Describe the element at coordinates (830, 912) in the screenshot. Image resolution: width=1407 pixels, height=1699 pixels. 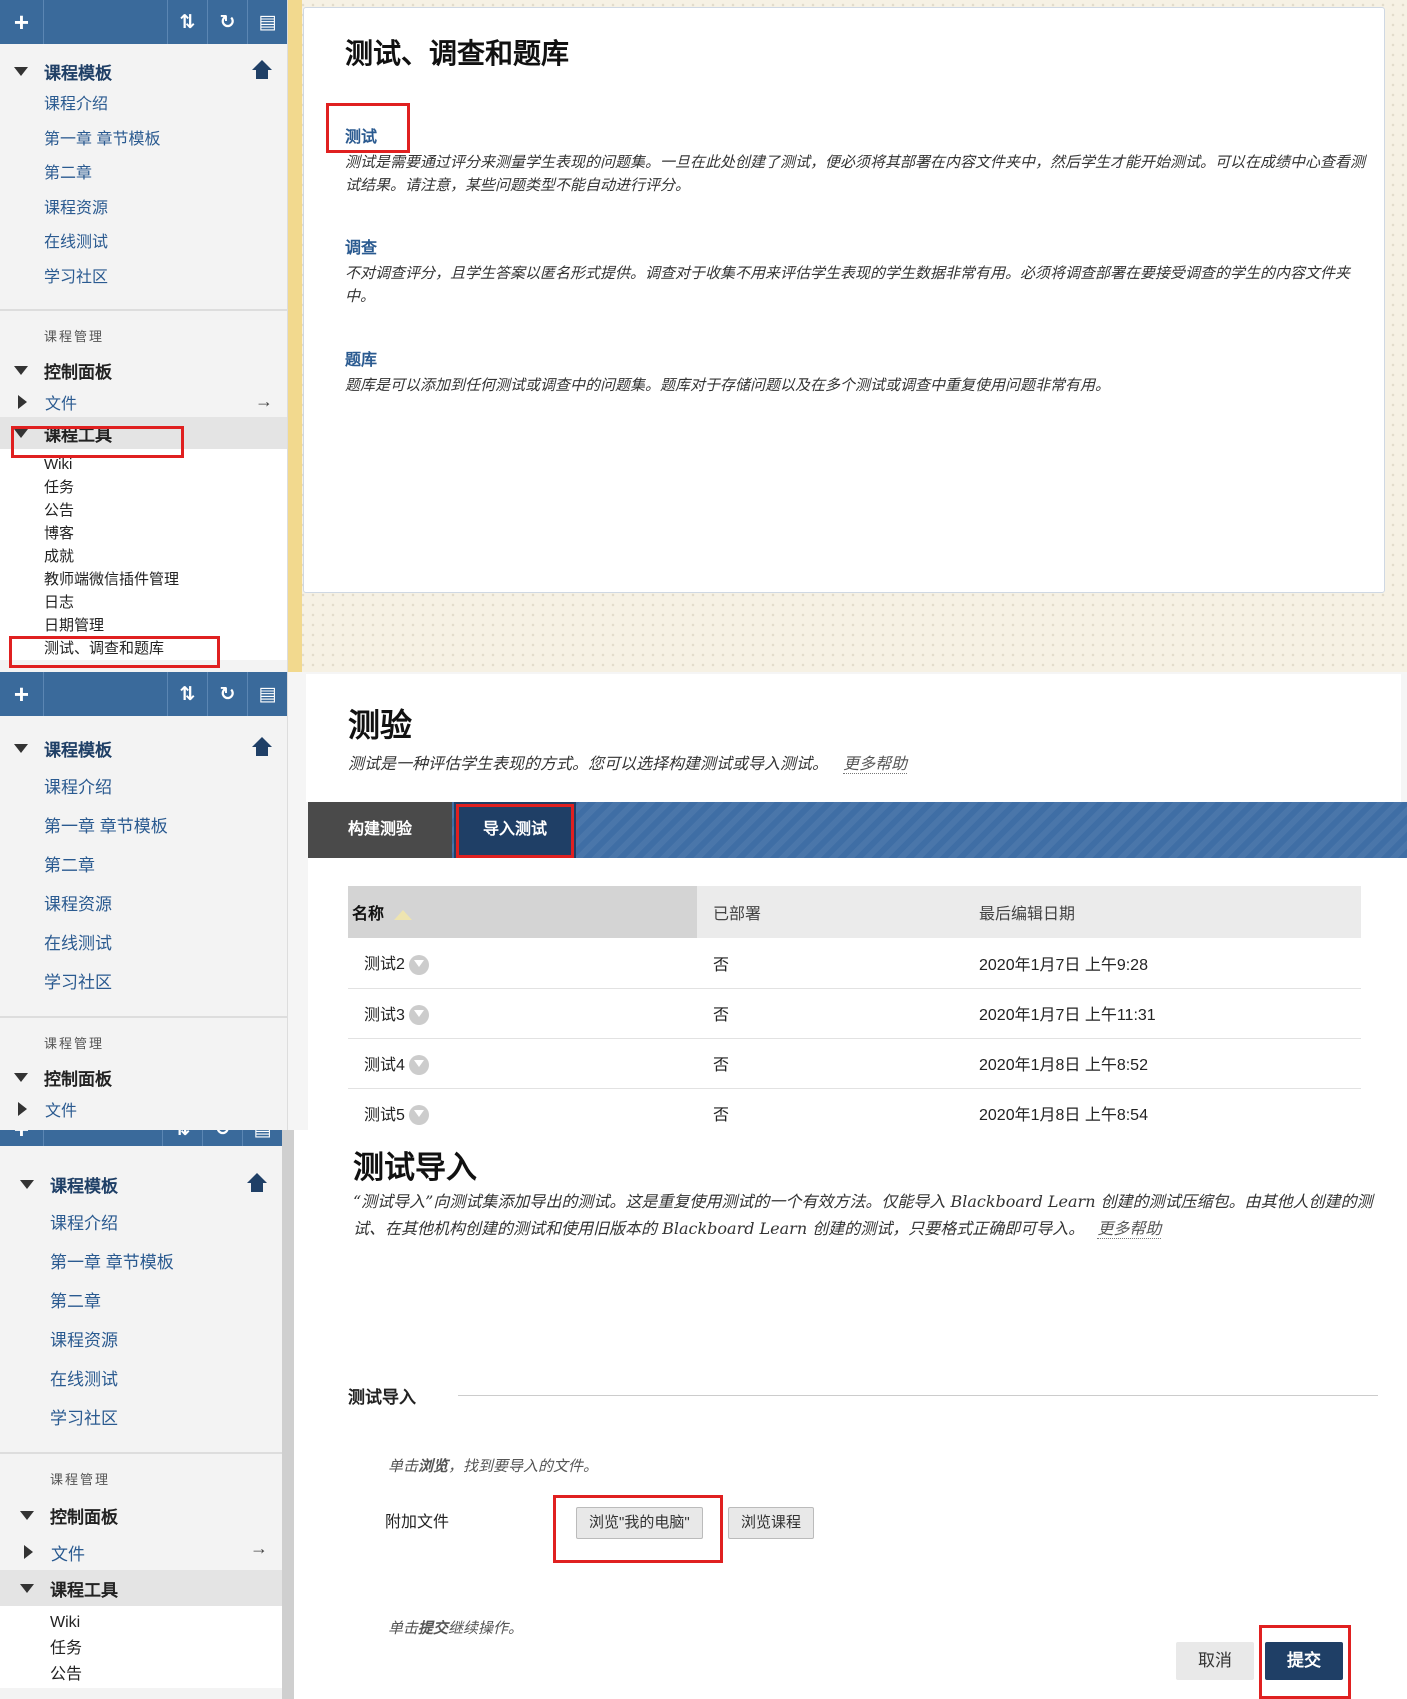
I see `column-header-deployed: 已部署` at that location.